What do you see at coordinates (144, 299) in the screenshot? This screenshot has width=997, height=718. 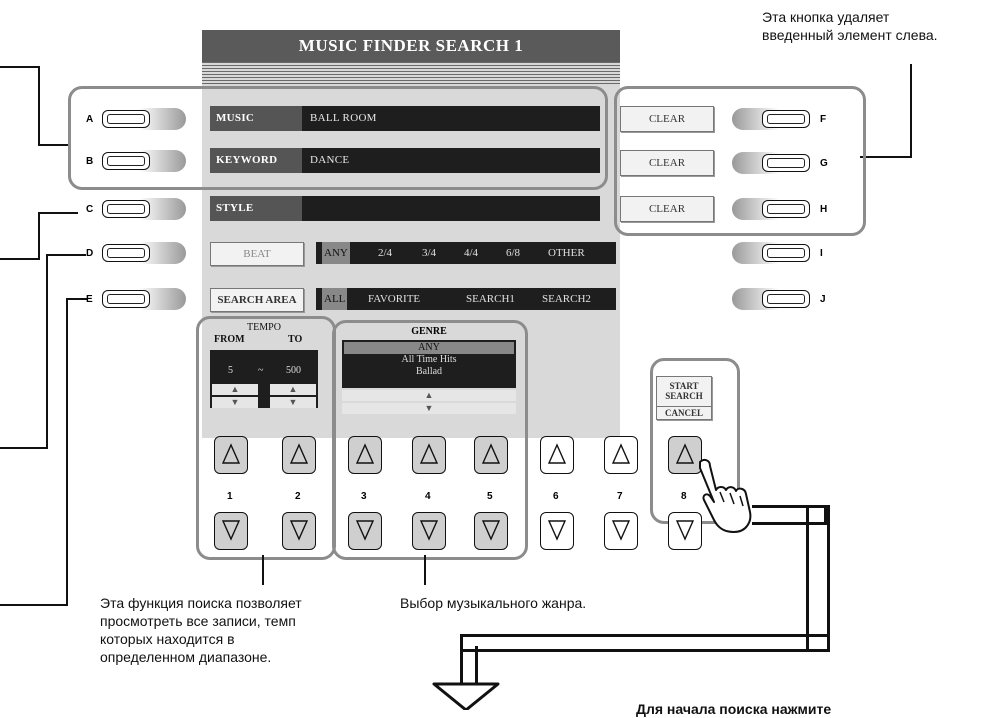 I see `side-button-e` at bounding box center [144, 299].